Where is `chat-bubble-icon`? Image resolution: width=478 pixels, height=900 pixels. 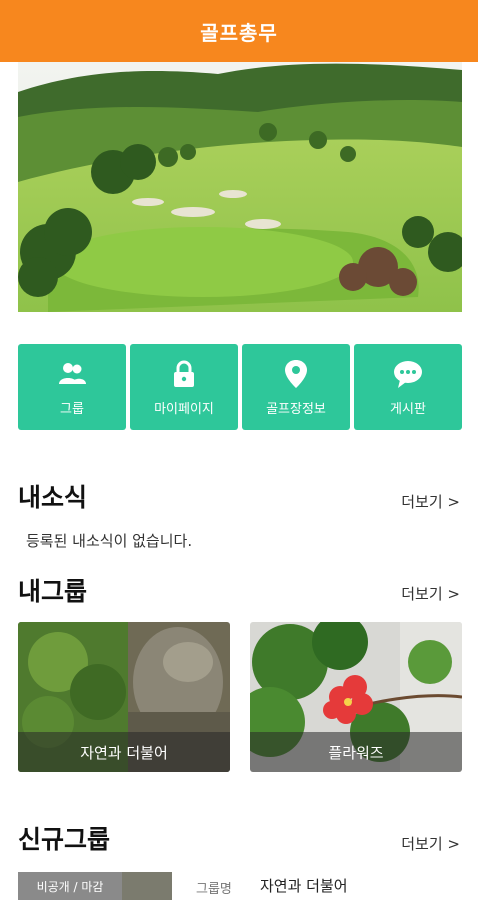
chat-bubble-icon is located at coordinates (408, 374).